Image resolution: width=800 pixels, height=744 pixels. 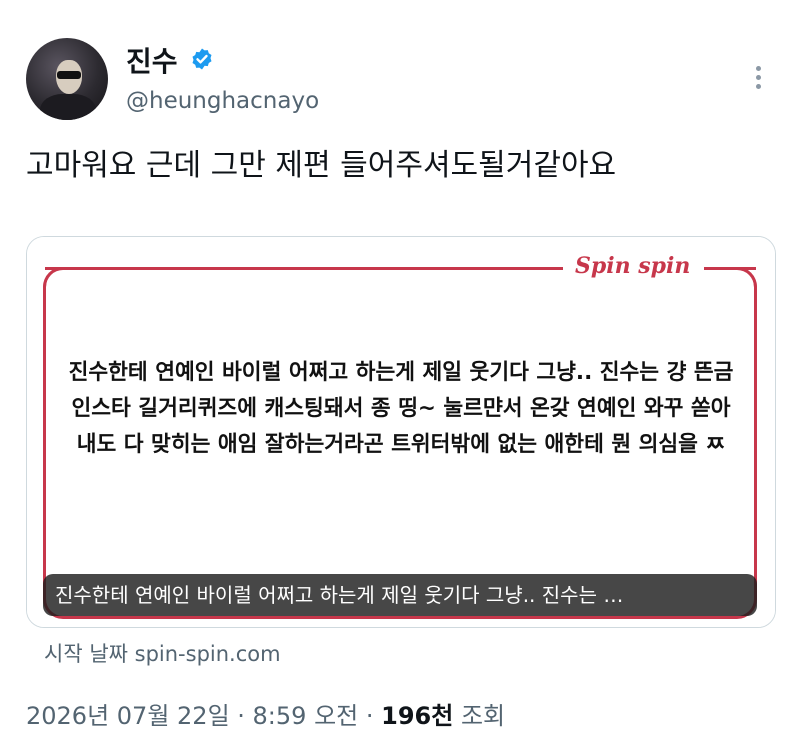 I want to click on timestamp: 2026년 07월 22일 · 8:59 오전 ·, so click(x=203, y=716).